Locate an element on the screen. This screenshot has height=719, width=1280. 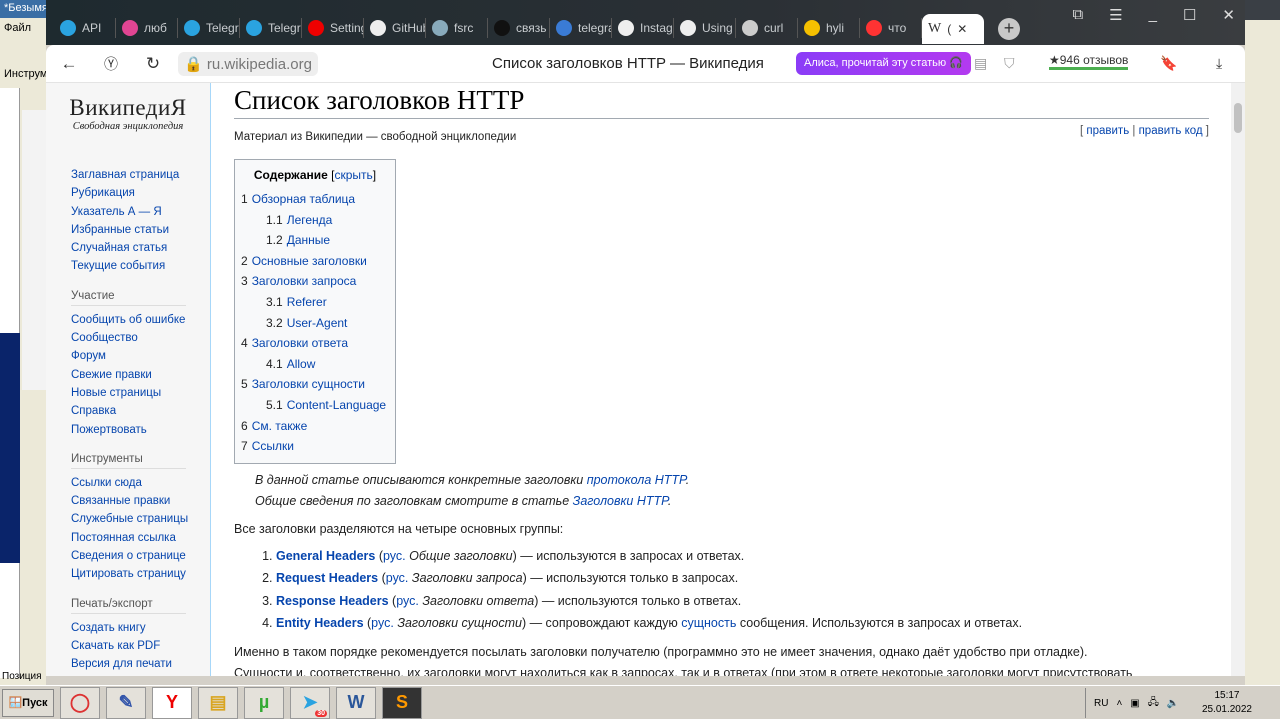
browser-tab: GitHub is located at coordinates (395, 28).